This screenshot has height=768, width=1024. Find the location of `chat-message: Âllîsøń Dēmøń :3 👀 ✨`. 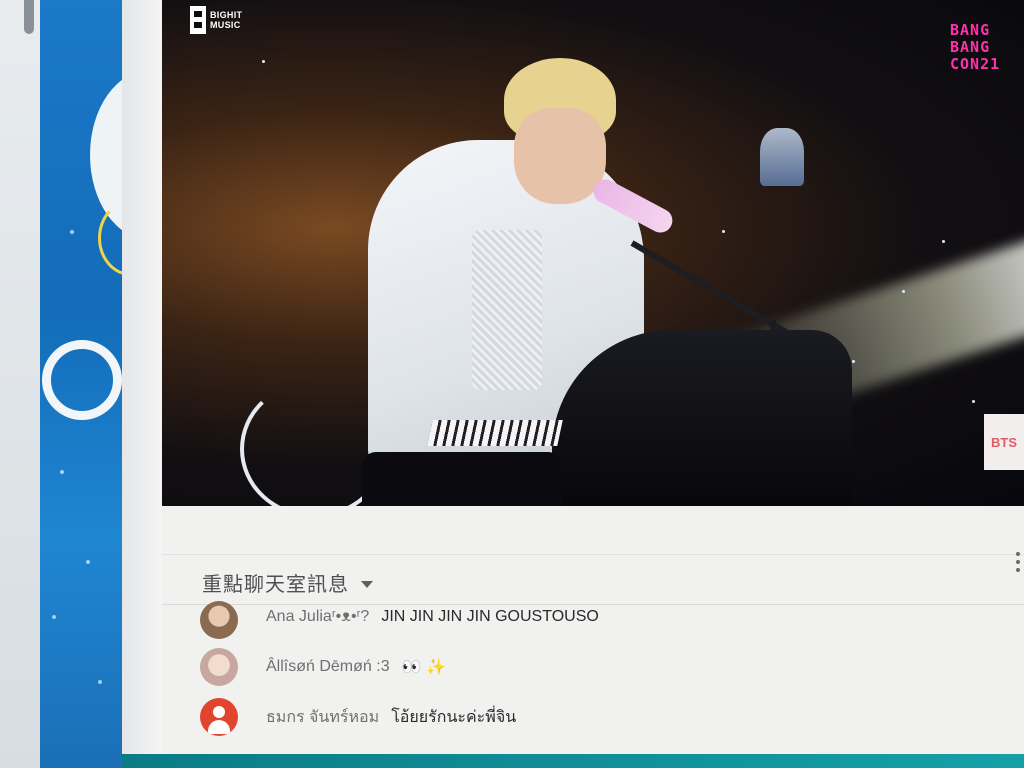

chat-message: Âllîsøń Dēmøń :3 👀 ✨ is located at coordinates (600, 667).